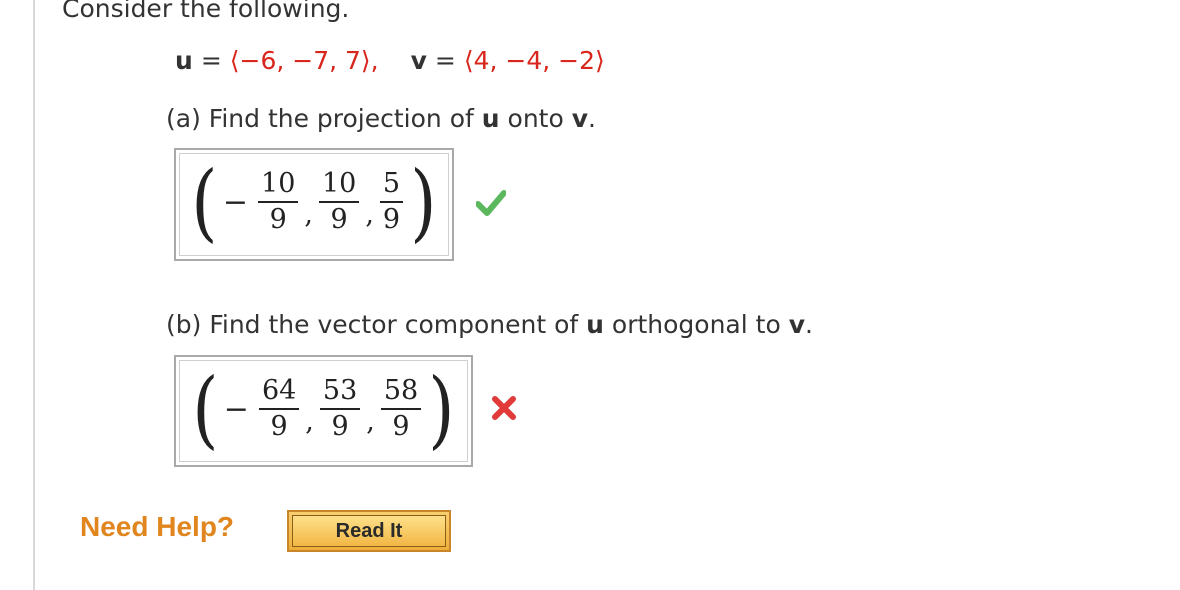 Image resolution: width=1180 pixels, height=590 pixels. I want to click on part-a-sign: −, so click(235, 202).